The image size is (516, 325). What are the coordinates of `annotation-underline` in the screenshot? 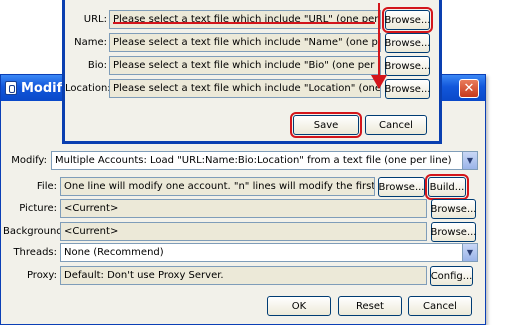 It's located at (244, 23).